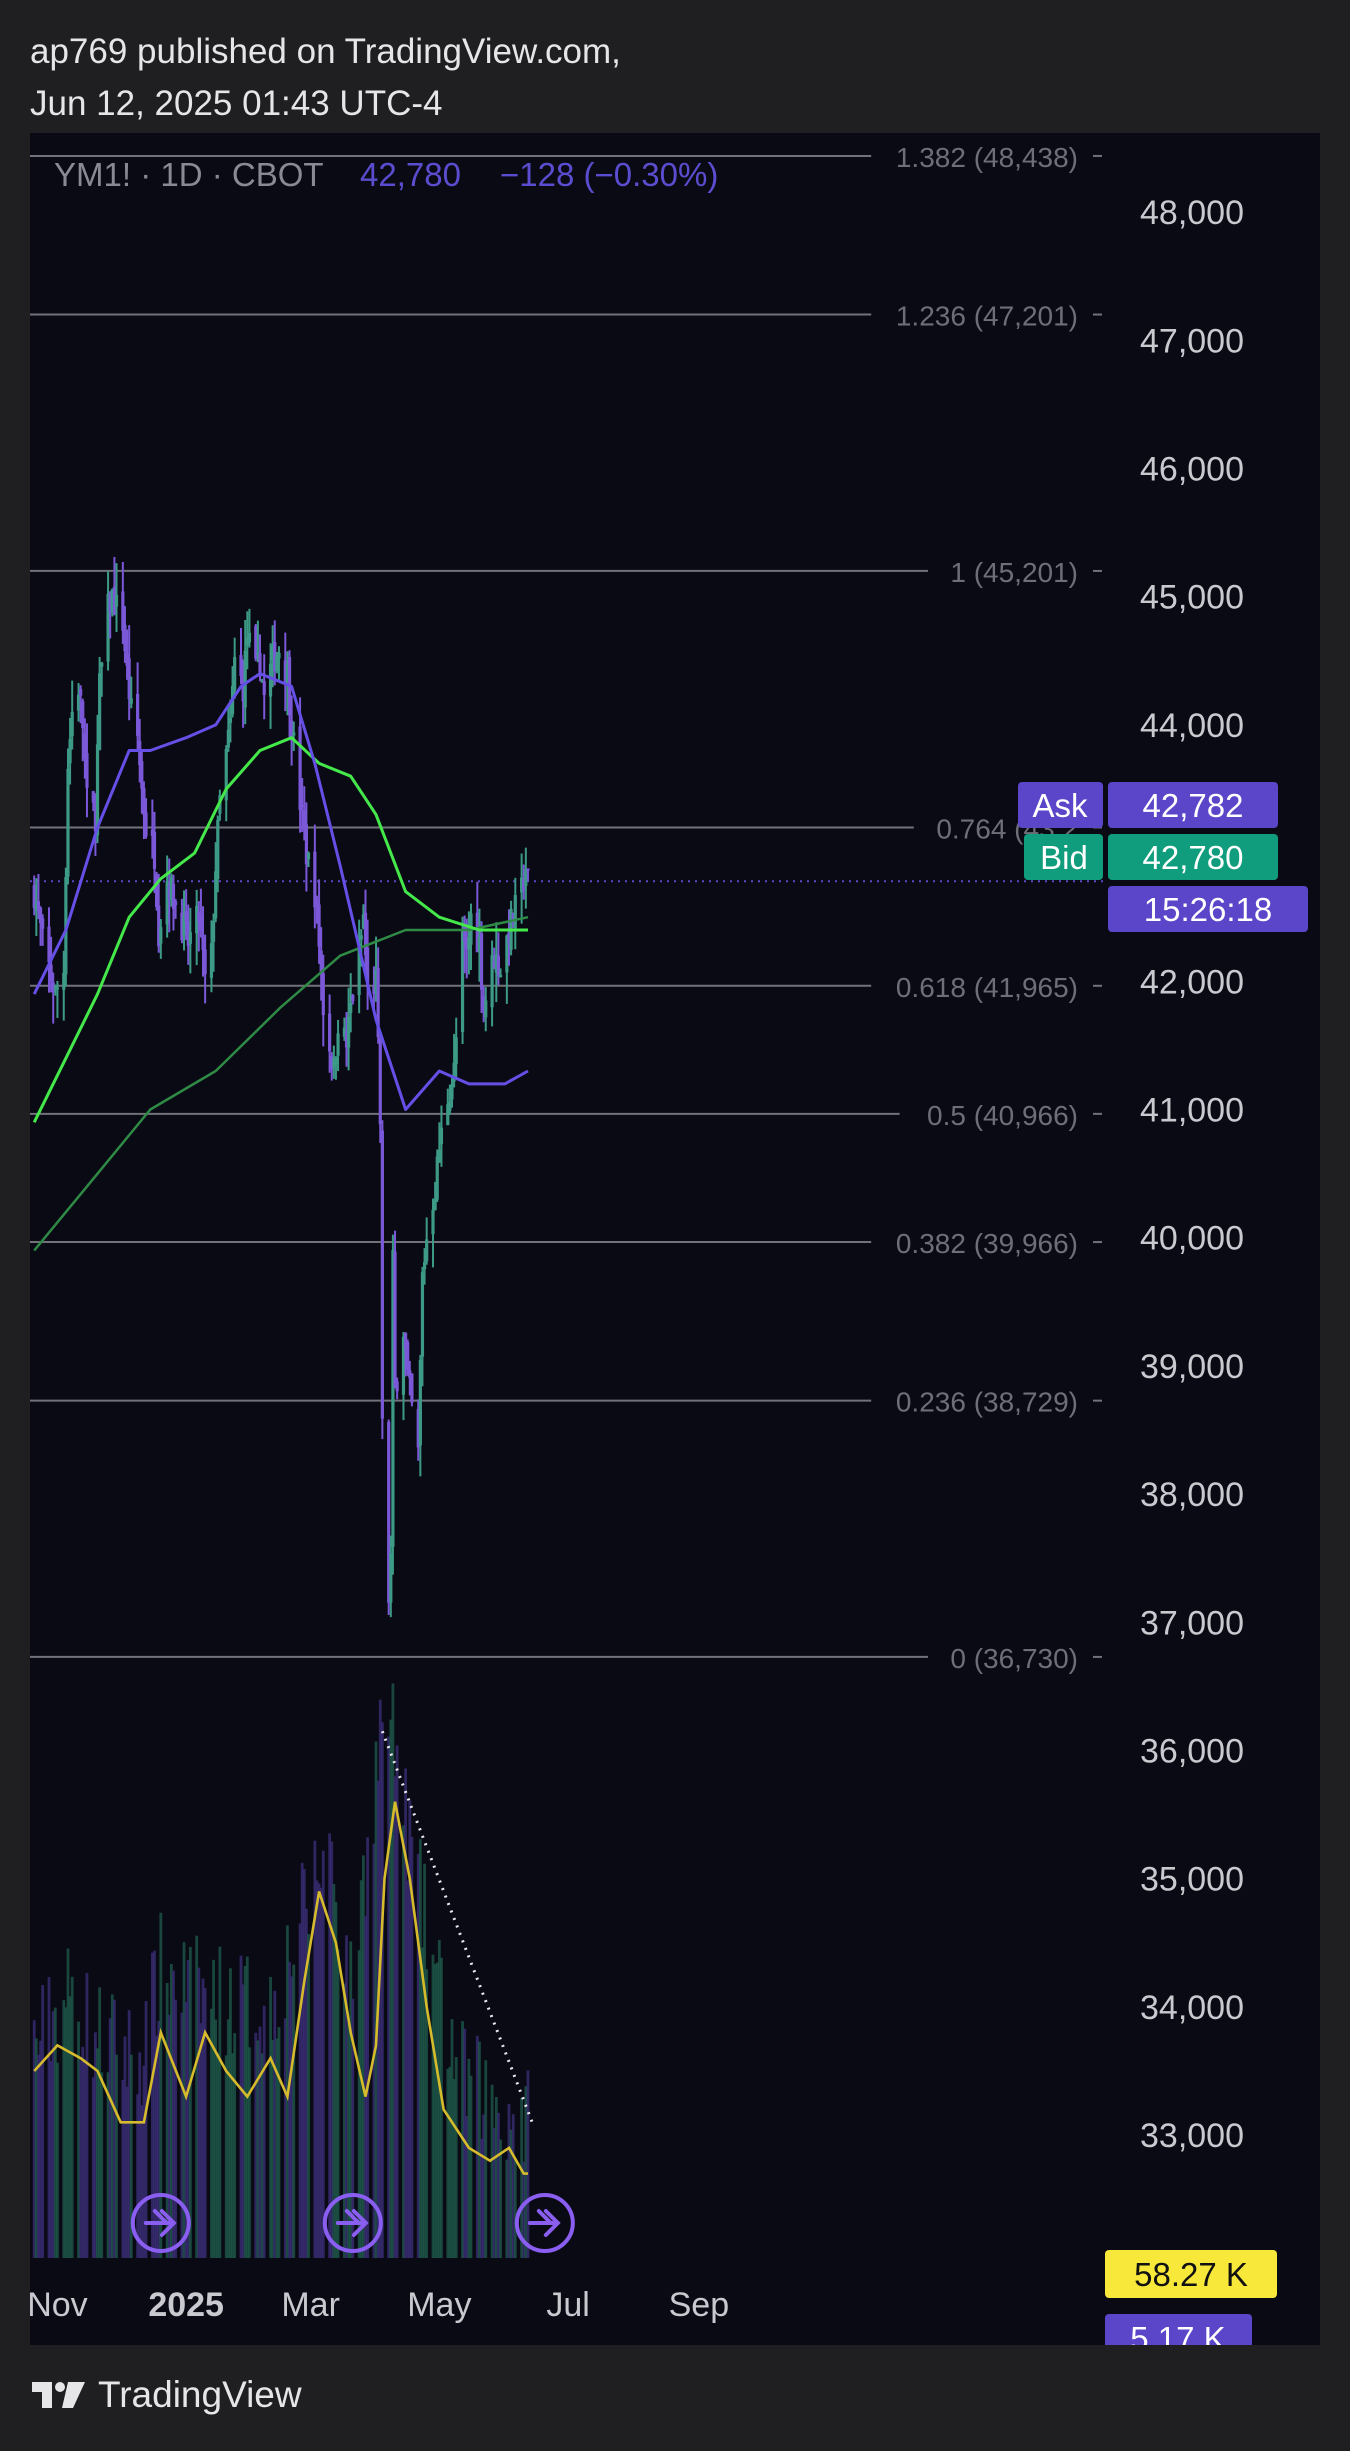 The width and height of the screenshot is (1350, 2451). Describe the element at coordinates (987, 987) in the screenshot. I see `fib-label-4: 0.618 (41,965)` at that location.